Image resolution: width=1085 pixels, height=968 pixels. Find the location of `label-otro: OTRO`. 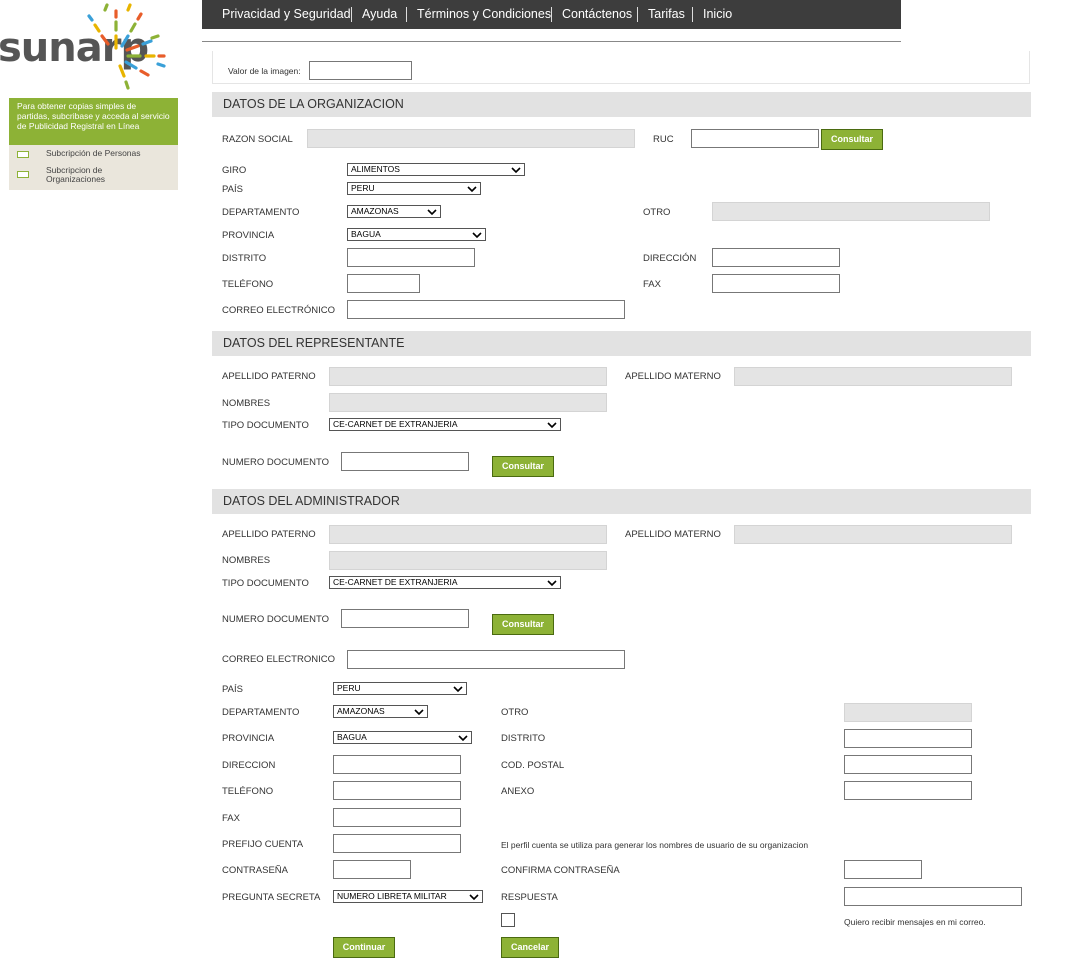

label-otro: OTRO is located at coordinates (657, 212).